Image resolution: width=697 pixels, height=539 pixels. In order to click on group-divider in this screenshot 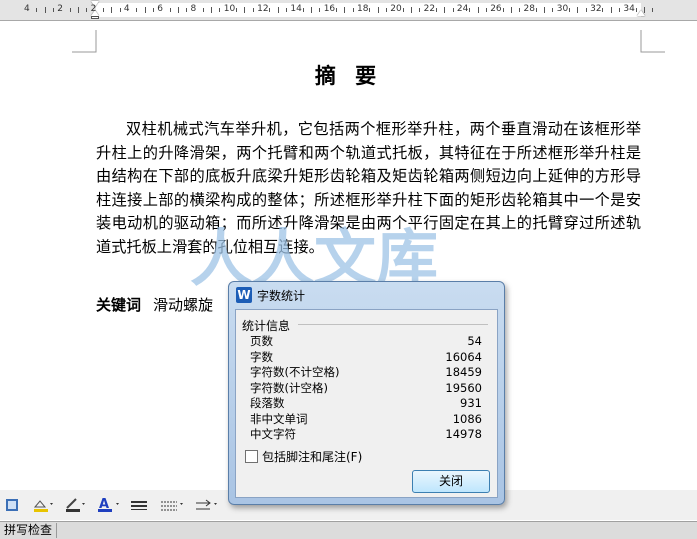, I will do `click(393, 324)`.